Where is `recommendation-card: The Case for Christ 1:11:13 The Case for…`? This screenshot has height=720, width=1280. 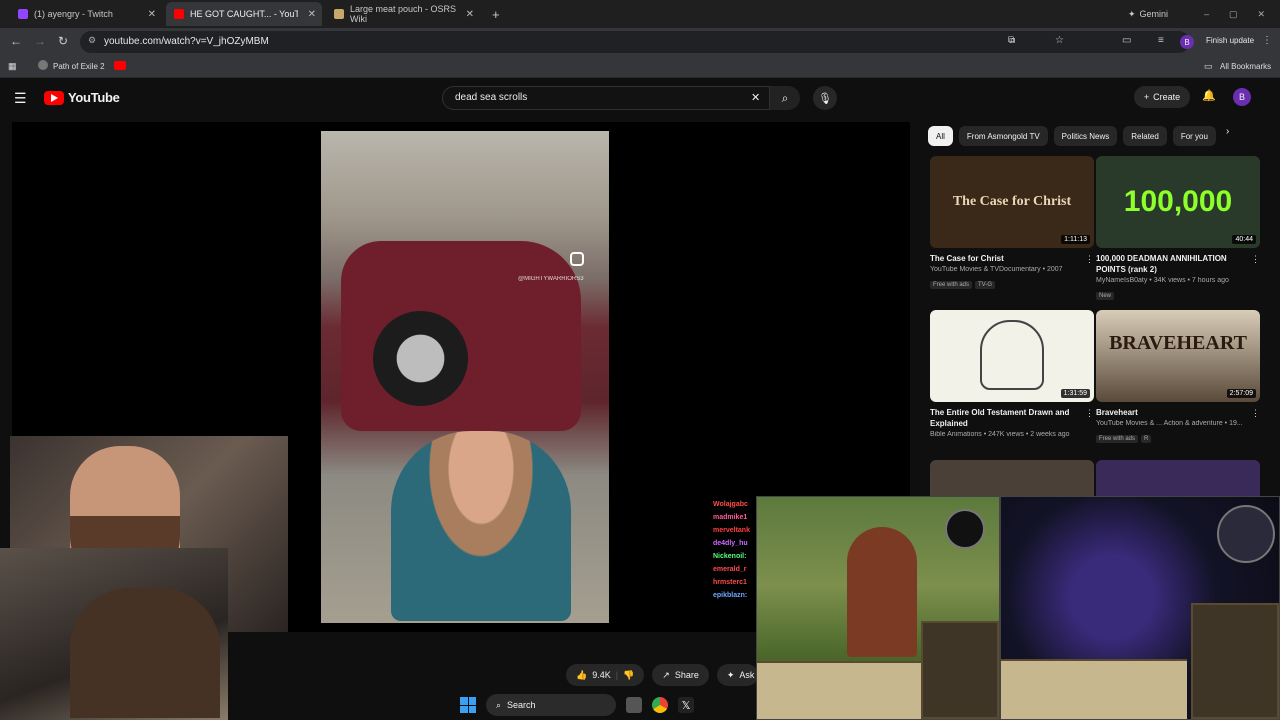 recommendation-card: The Case for Christ 1:11:13 The Case for… is located at coordinates (1012, 223).